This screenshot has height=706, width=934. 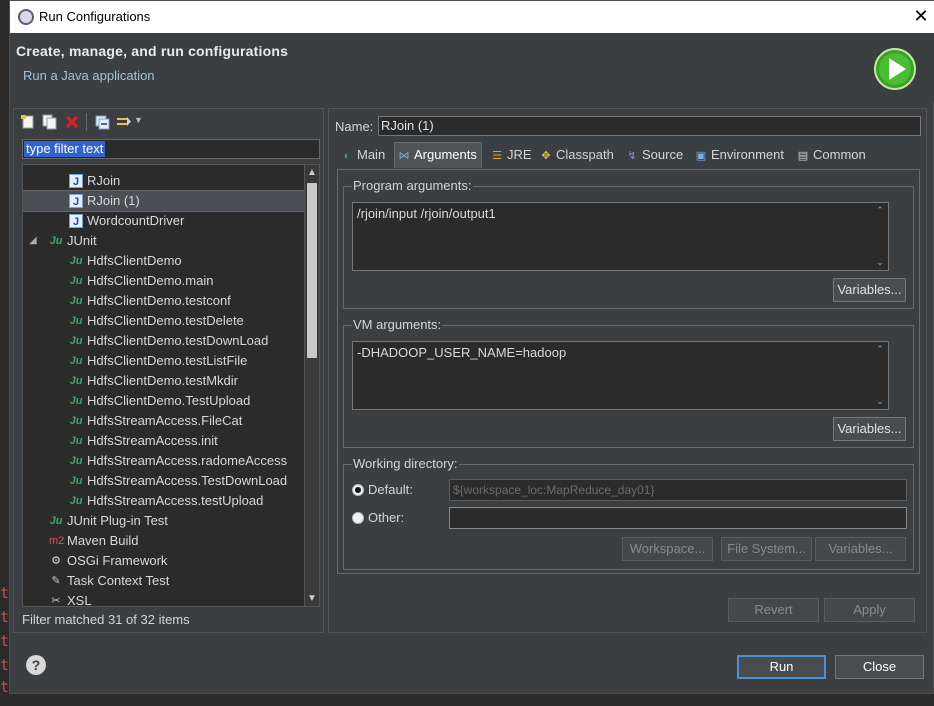 I want to click on vm-arguments-label: VM arguments:, so click(x=397, y=324).